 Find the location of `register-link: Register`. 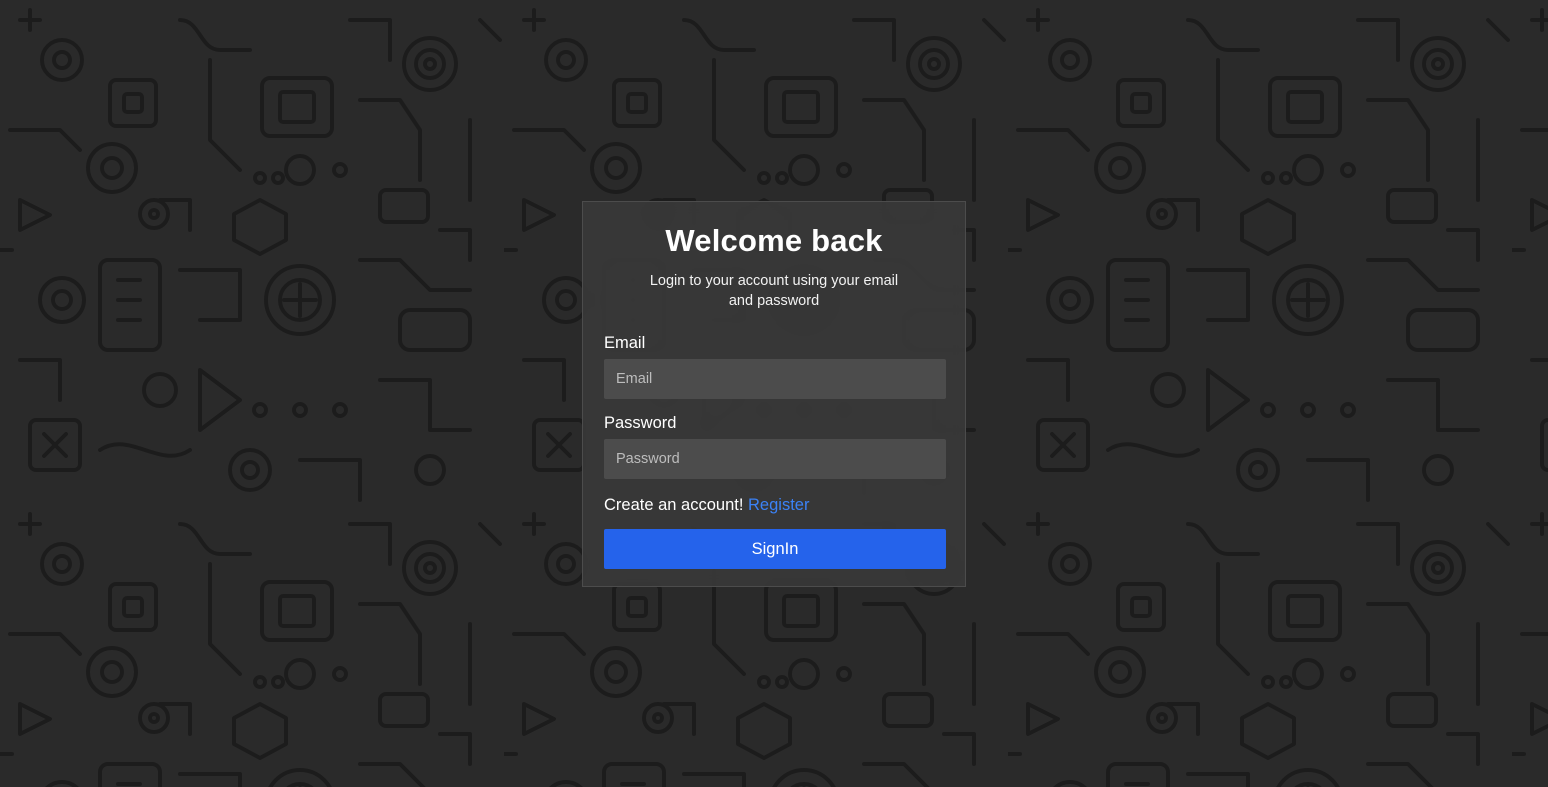

register-link: Register is located at coordinates (778, 505).